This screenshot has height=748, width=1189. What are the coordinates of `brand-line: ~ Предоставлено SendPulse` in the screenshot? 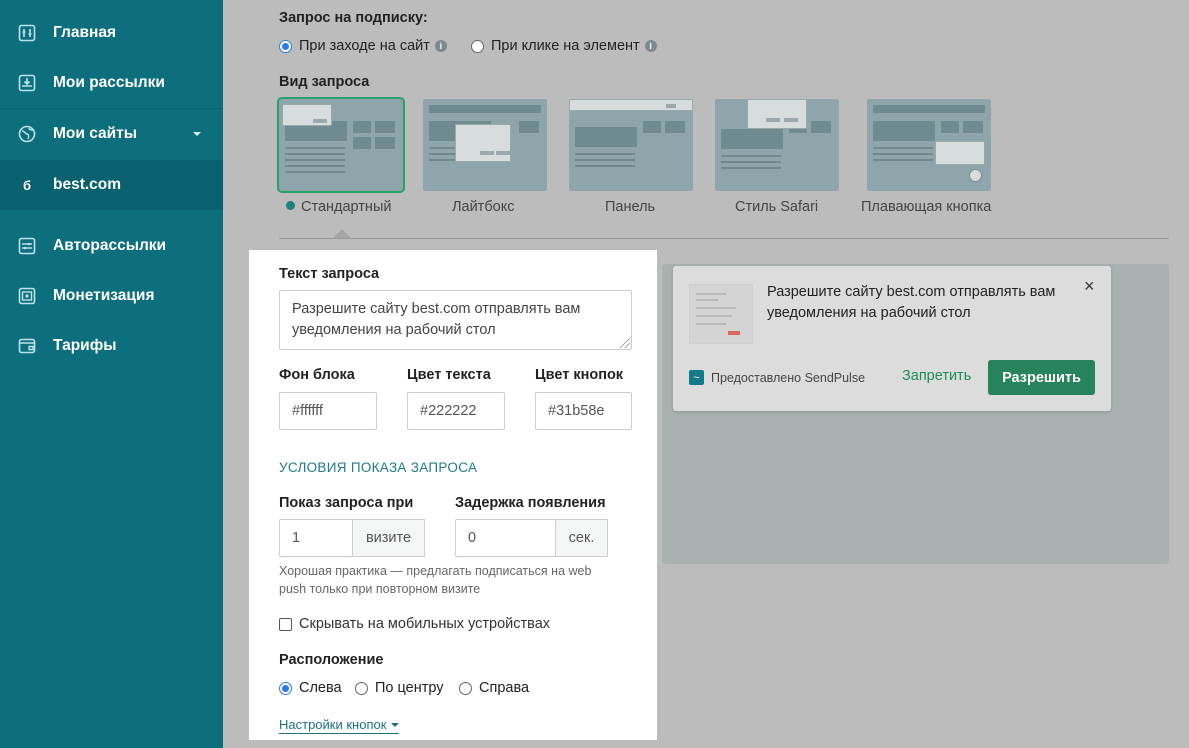 It's located at (777, 377).